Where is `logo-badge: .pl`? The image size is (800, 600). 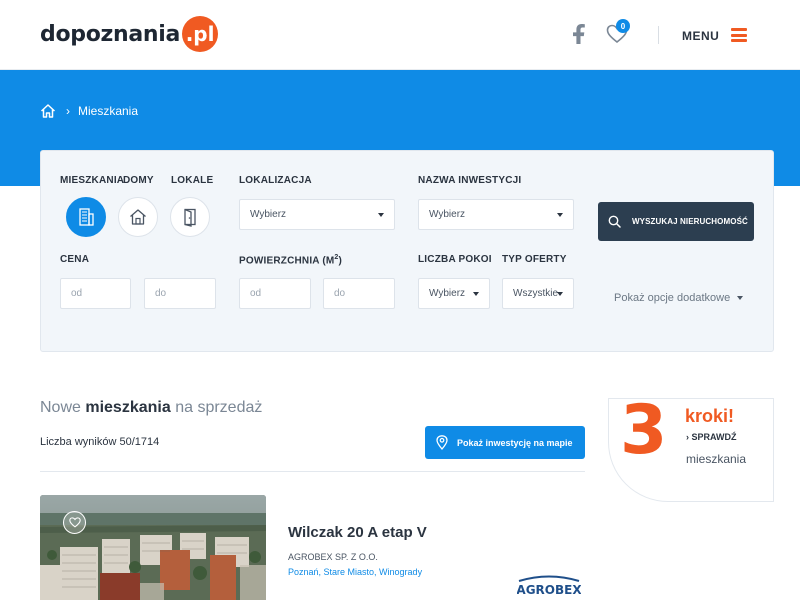 logo-badge: .pl is located at coordinates (200, 34).